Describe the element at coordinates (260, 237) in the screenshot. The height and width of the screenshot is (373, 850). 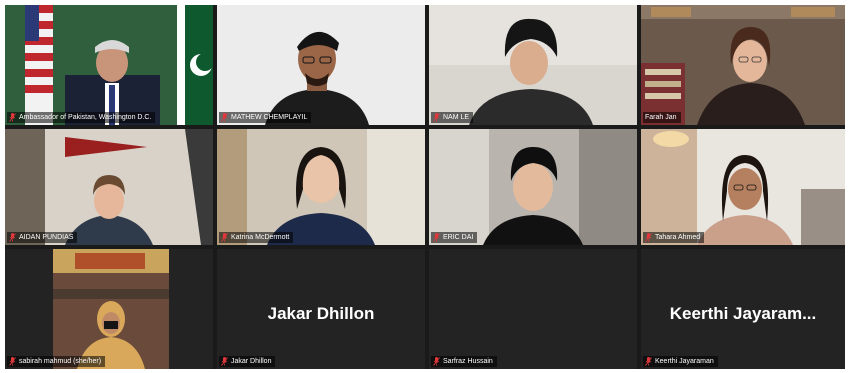
I see `participant-name: Katrina McDermott` at that location.